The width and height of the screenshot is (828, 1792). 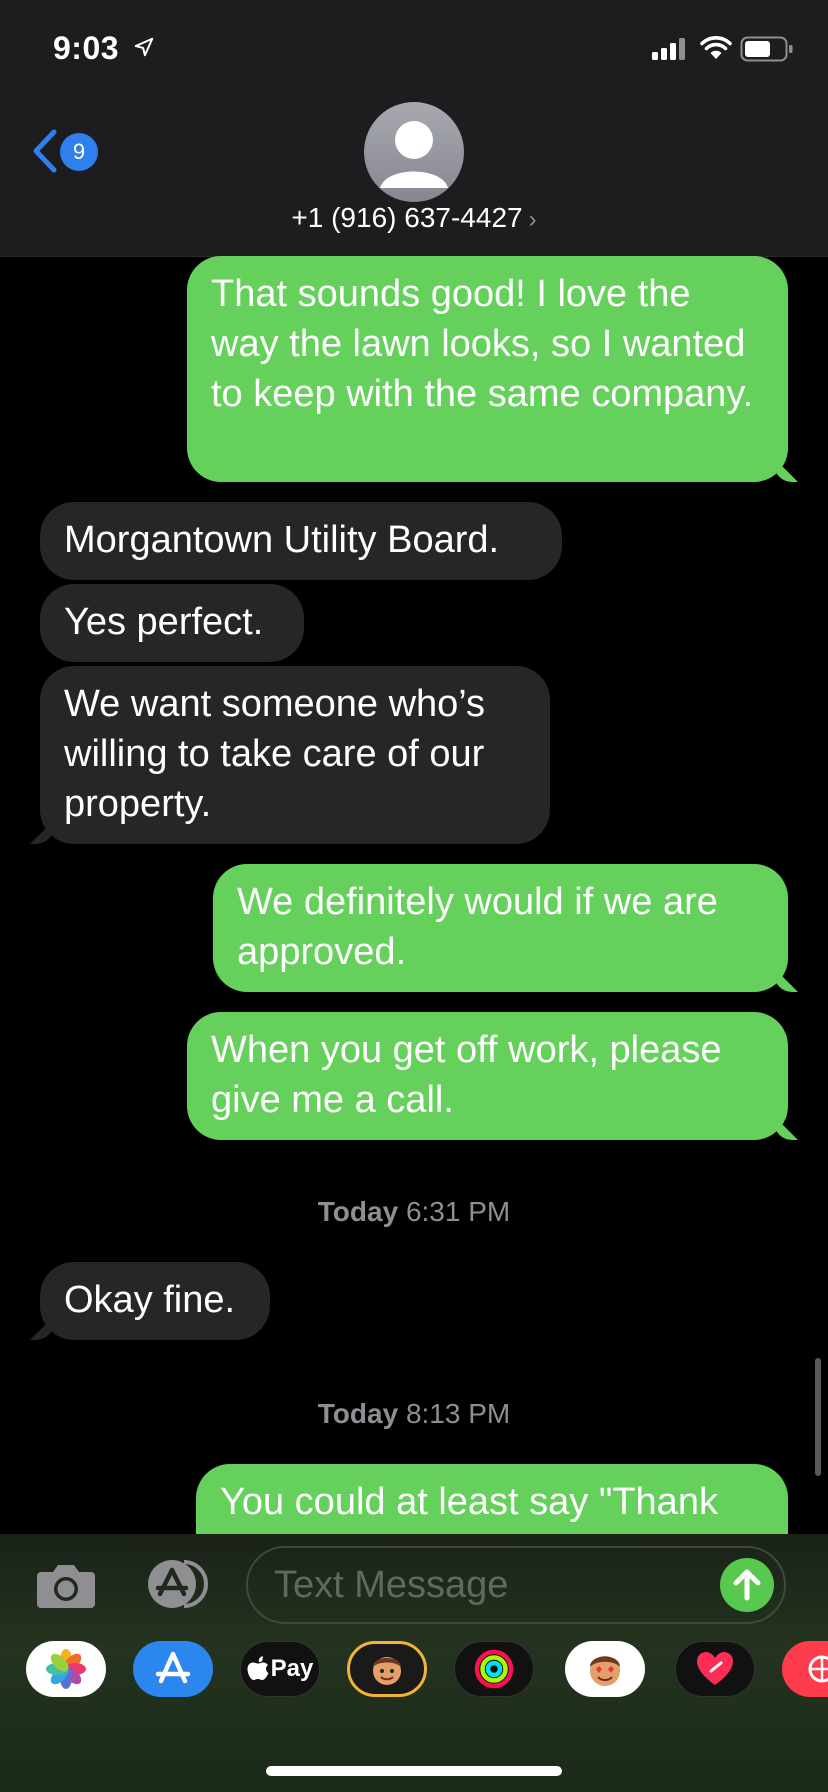 What do you see at coordinates (458, 1211) in the screenshot?
I see `timestamp-time: 6:31 PM` at bounding box center [458, 1211].